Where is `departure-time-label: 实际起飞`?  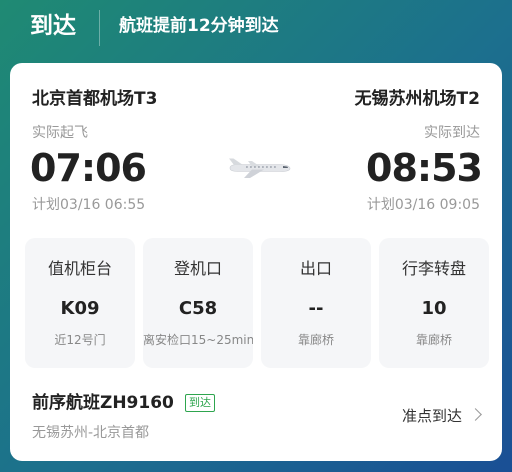 departure-time-label: 实际起飞 is located at coordinates (60, 133).